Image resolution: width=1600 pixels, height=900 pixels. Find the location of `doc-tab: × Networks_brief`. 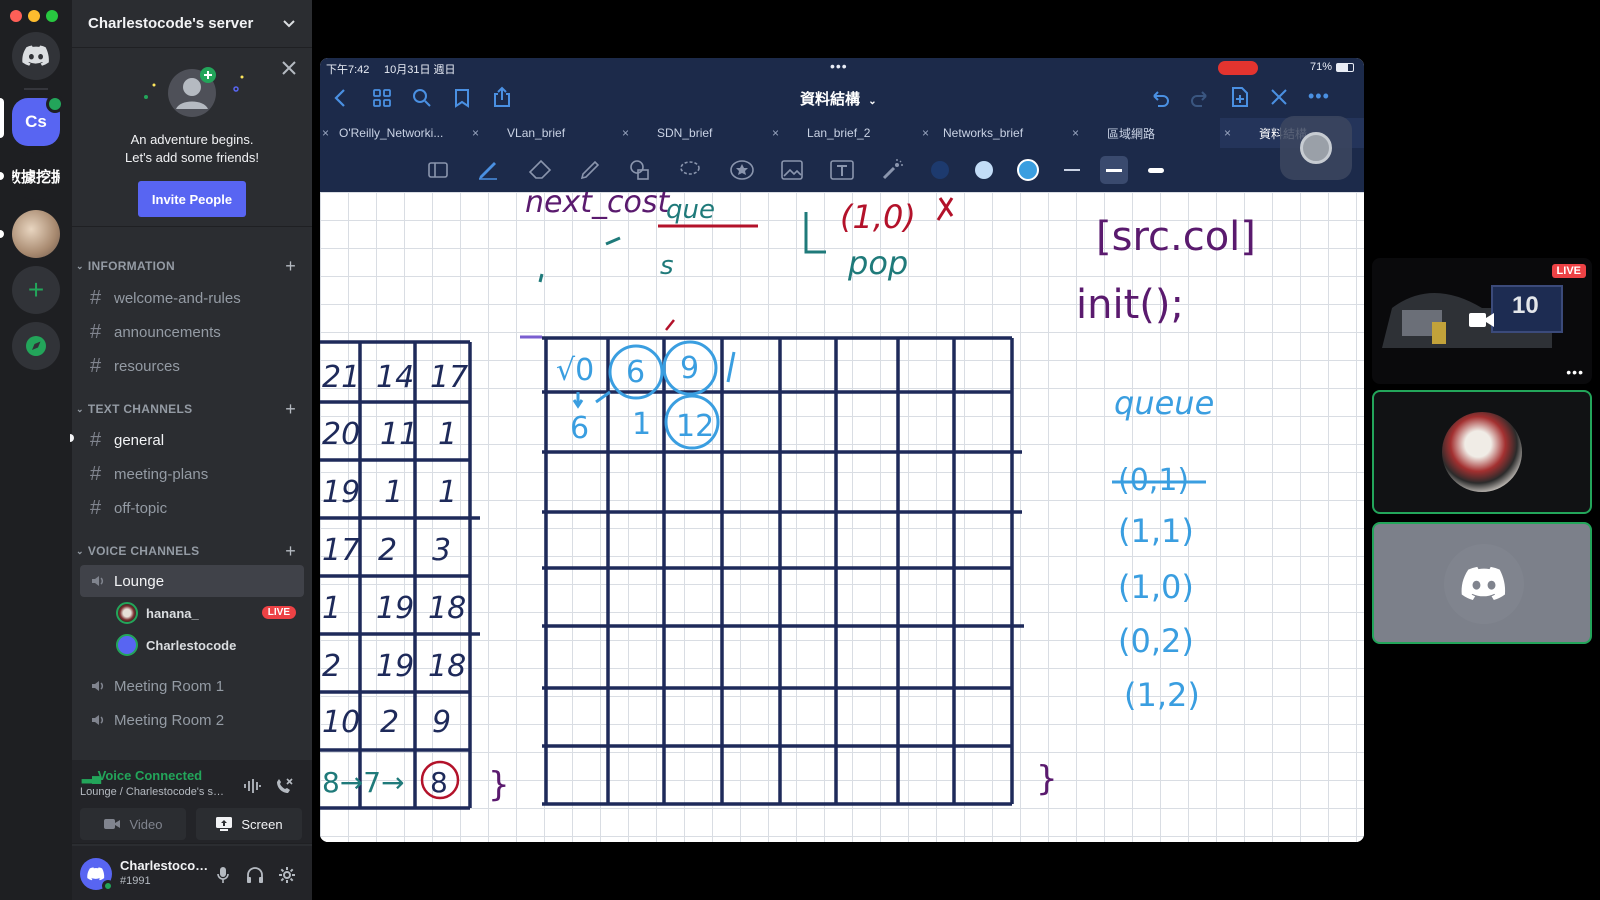

doc-tab: × Networks_brief is located at coordinates (972, 133).